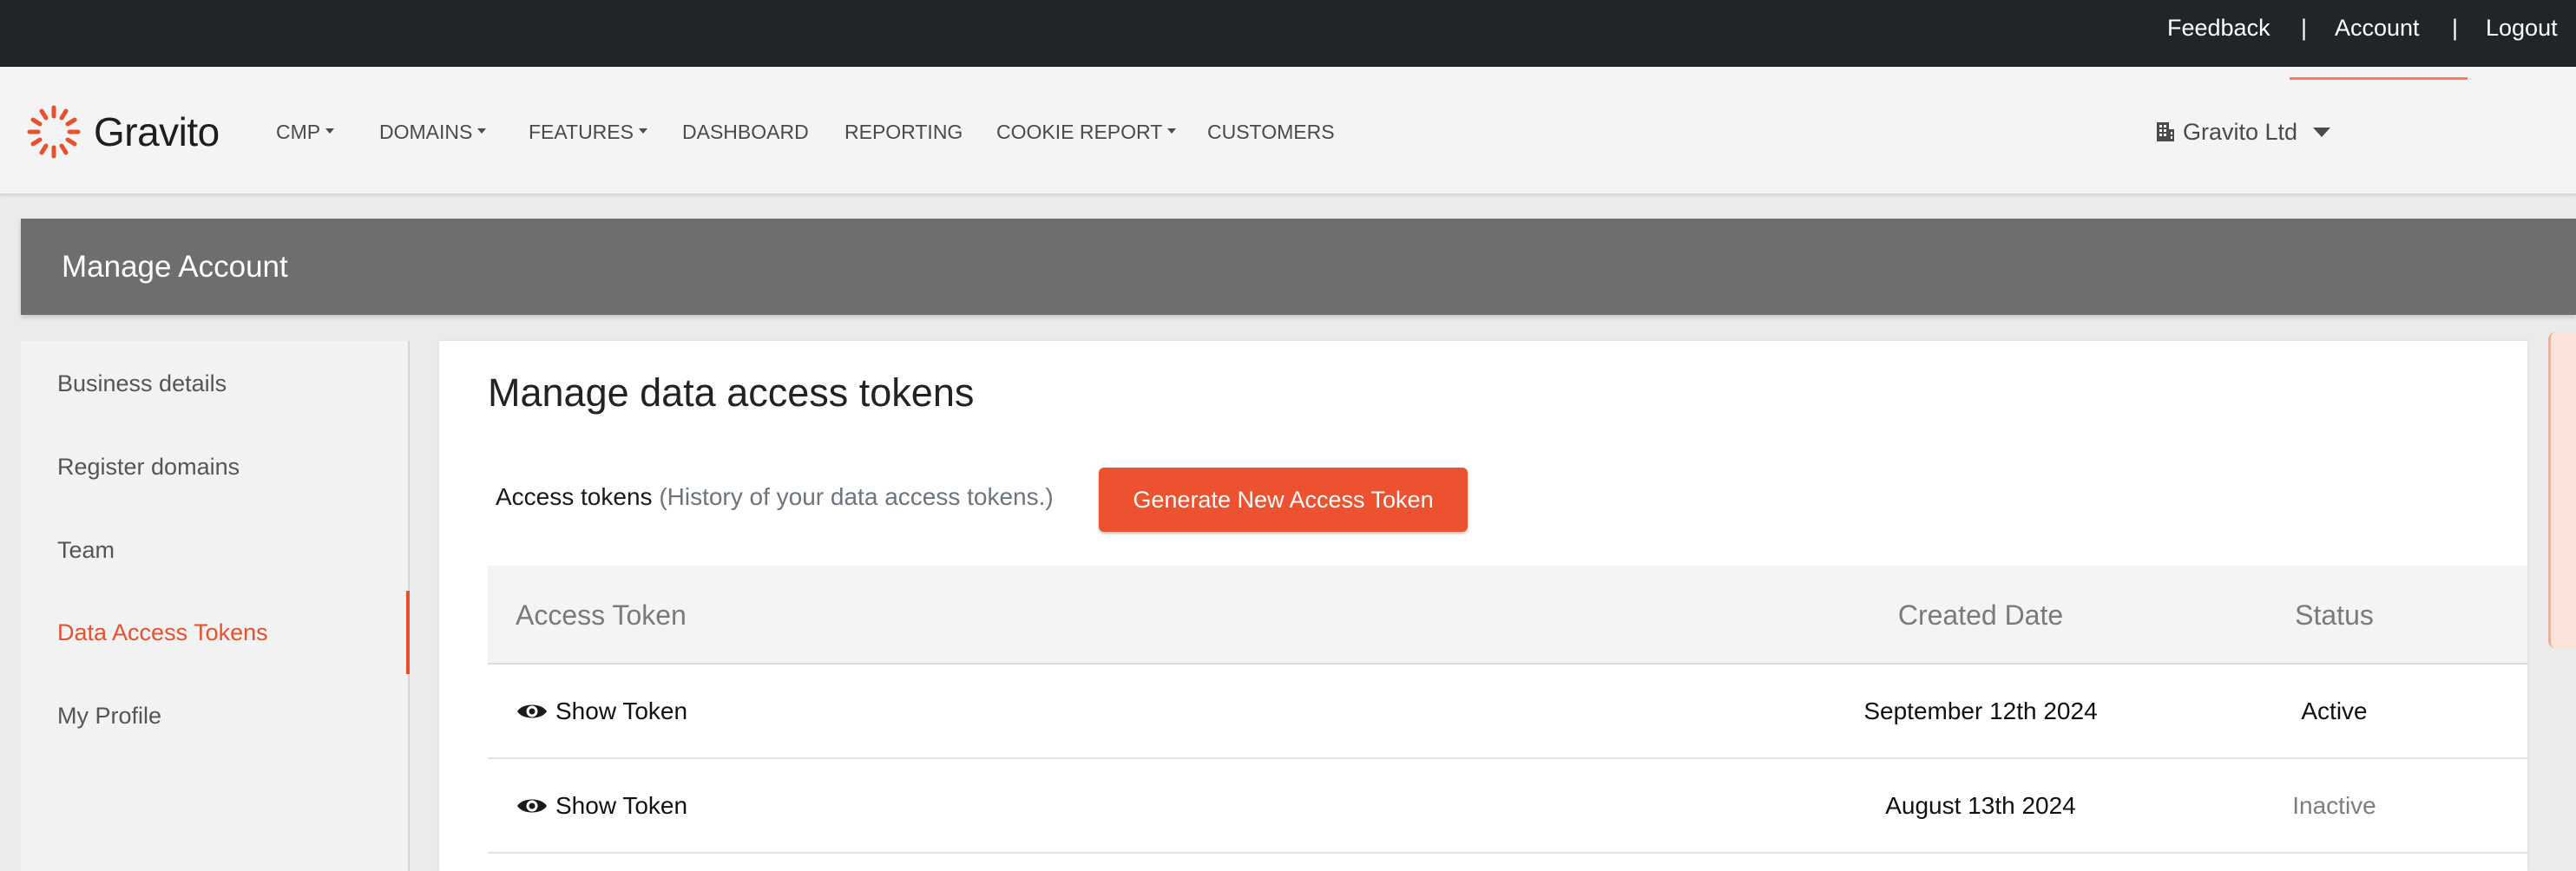  Describe the element at coordinates (601, 615) in the screenshot. I see `column-header-access-token: Access Token` at that location.